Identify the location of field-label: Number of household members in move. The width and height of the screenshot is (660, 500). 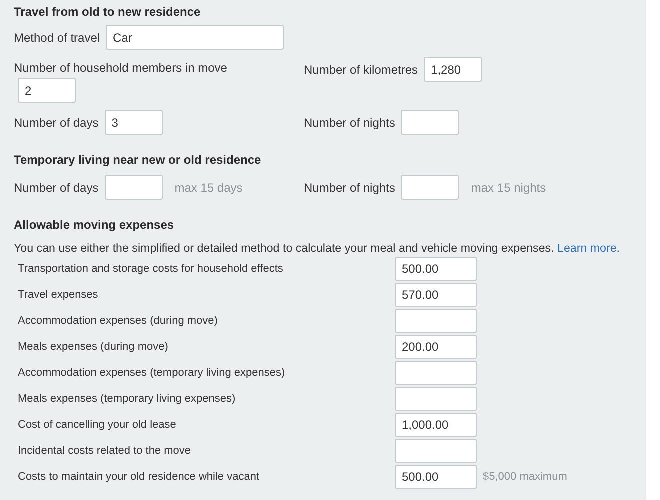
(121, 68).